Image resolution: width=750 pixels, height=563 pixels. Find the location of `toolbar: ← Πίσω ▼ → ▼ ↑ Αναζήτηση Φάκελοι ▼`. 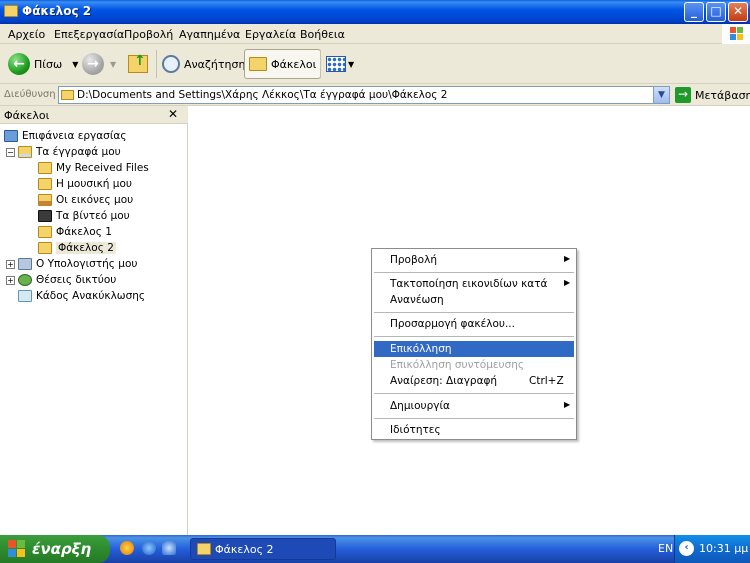

toolbar: ← Πίσω ▼ → ▼ ↑ Αναζήτηση Φάκελοι ▼ is located at coordinates (375, 64).